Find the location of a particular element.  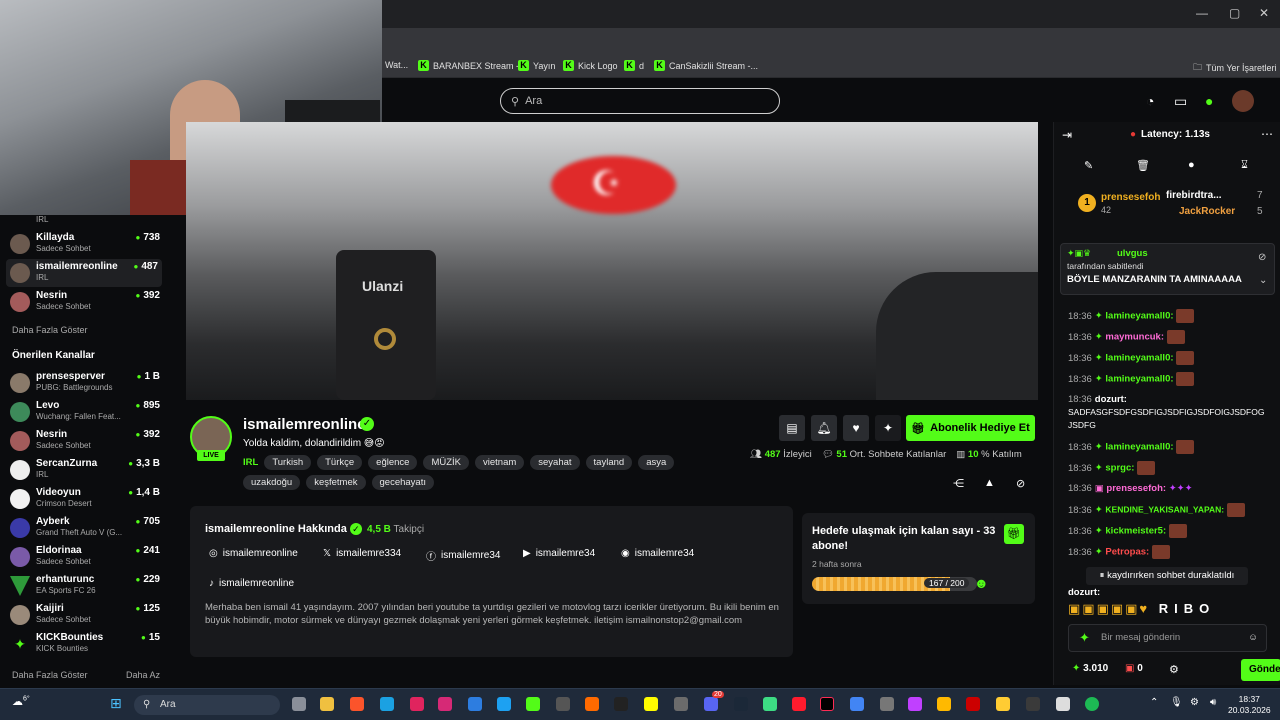

unpin-icon: ⊘ is located at coordinates (1262, 257).